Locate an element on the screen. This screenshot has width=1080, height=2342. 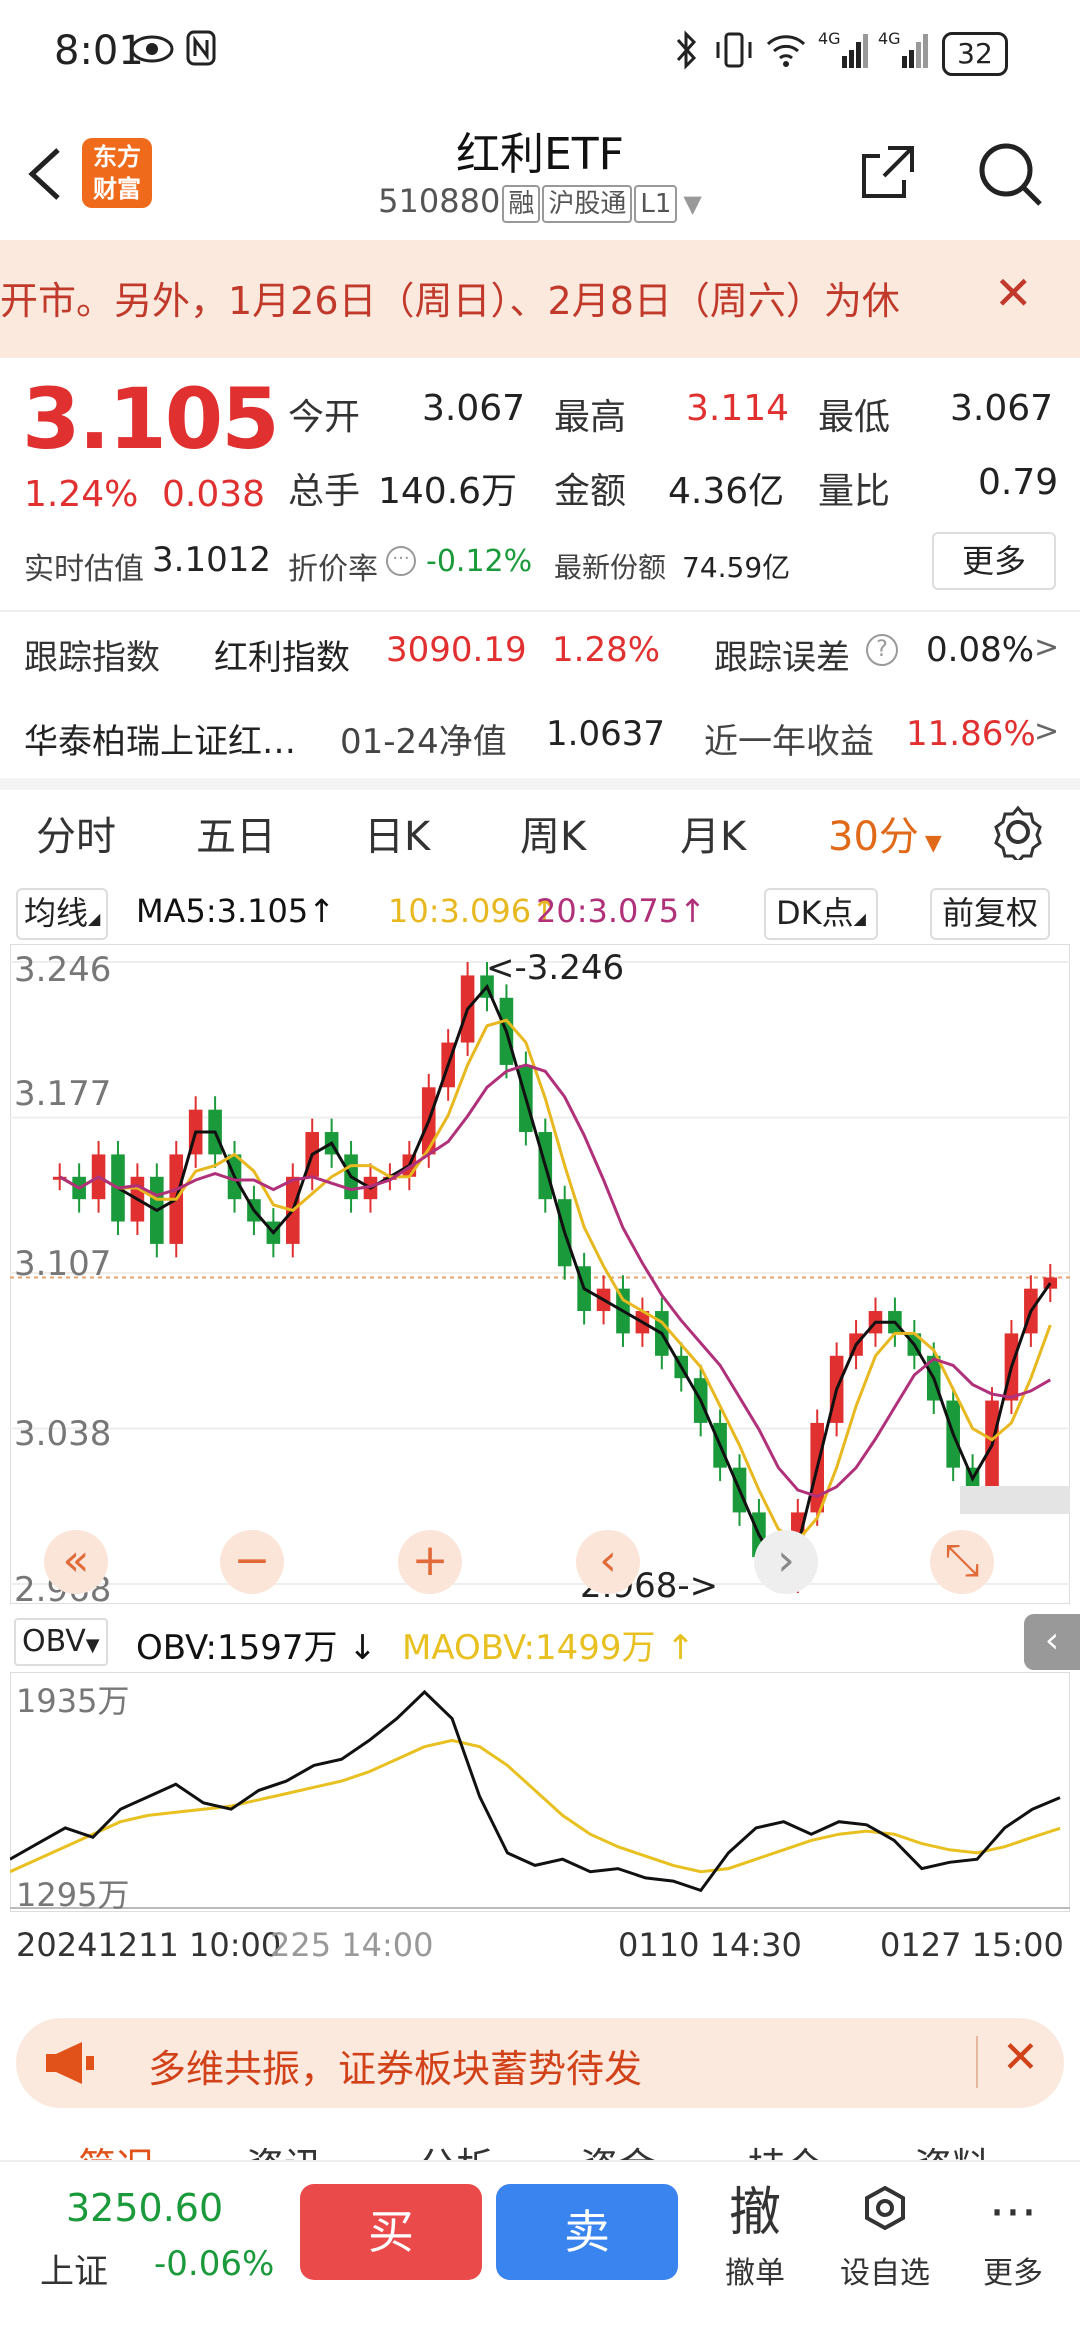
shares-label: 最新份额 is located at coordinates (610, 567).